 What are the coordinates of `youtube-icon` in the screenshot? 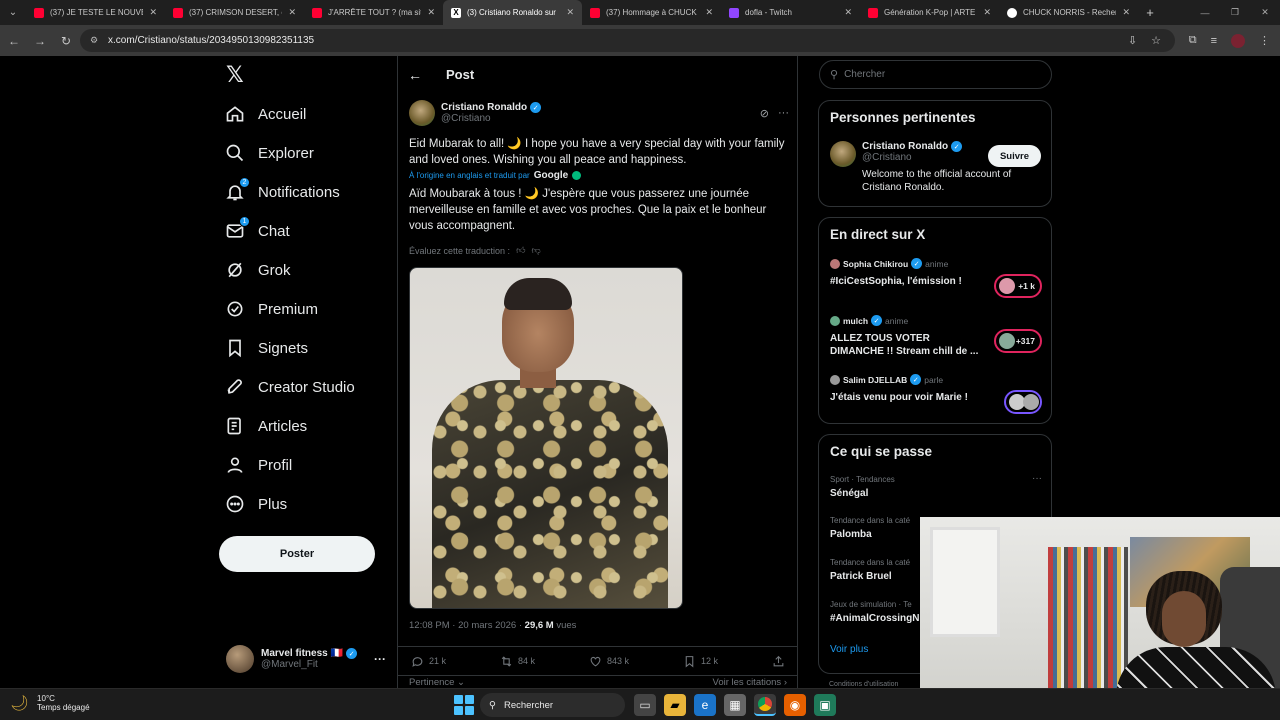 It's located at (39, 12).